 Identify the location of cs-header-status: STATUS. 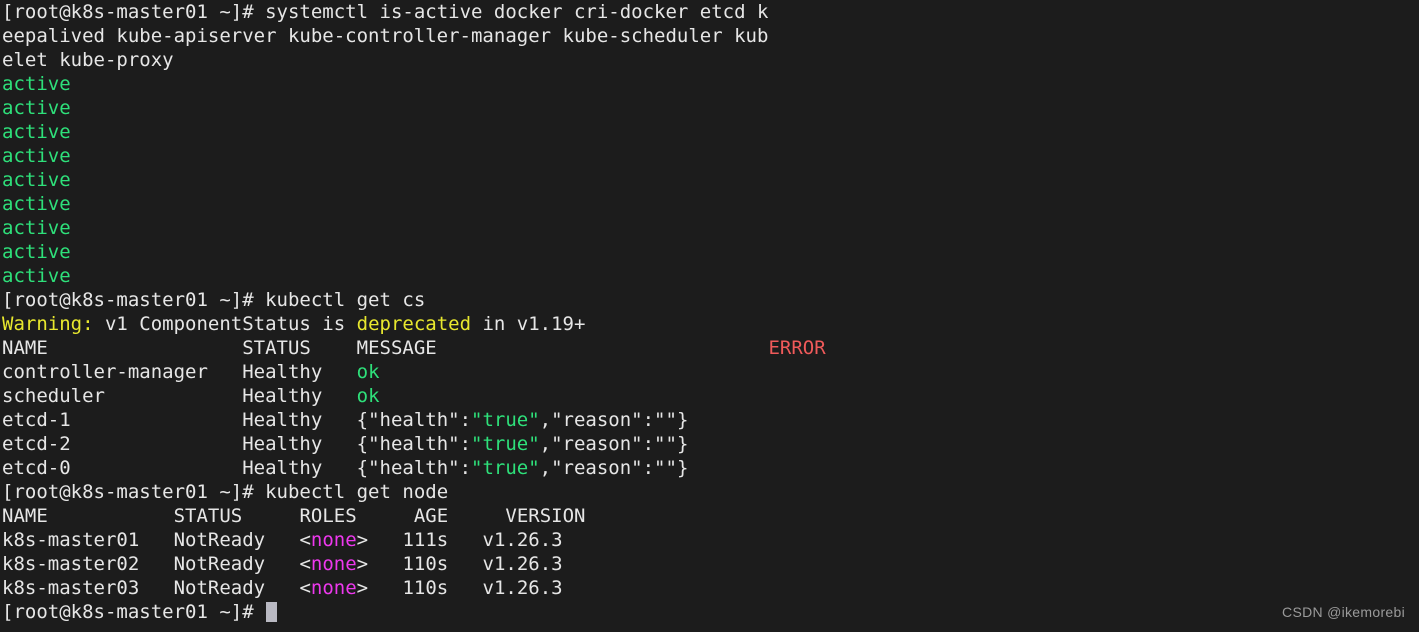
(276, 348).